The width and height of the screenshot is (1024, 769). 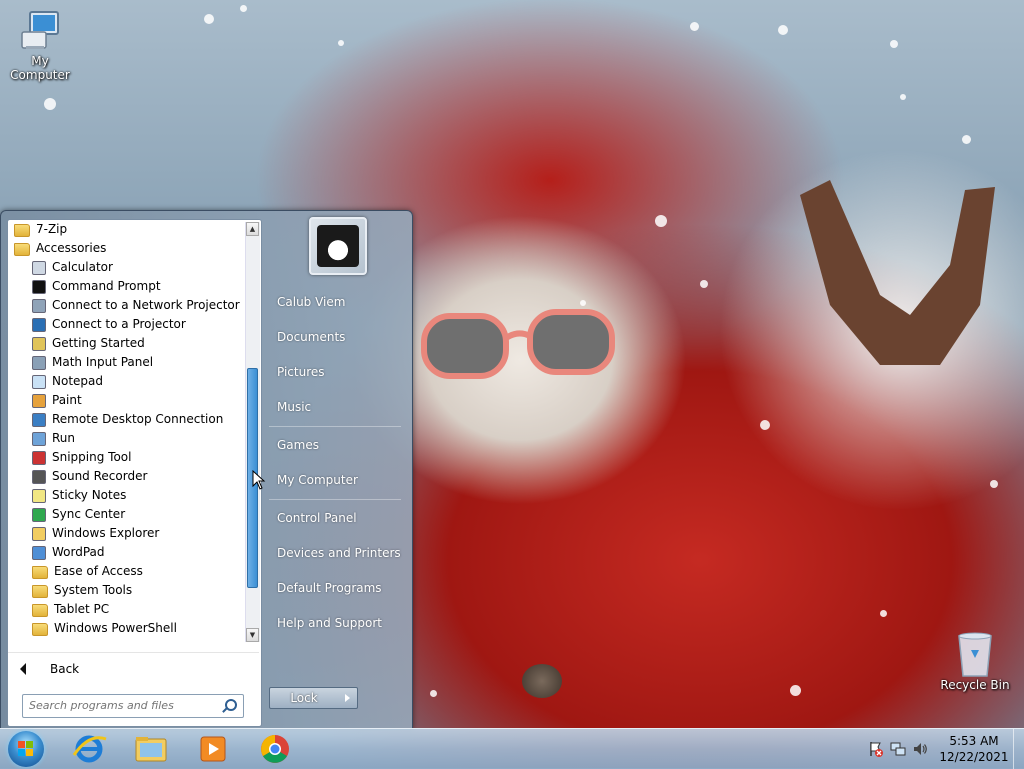 I want to click on media-player-icon, so click(x=213, y=749).